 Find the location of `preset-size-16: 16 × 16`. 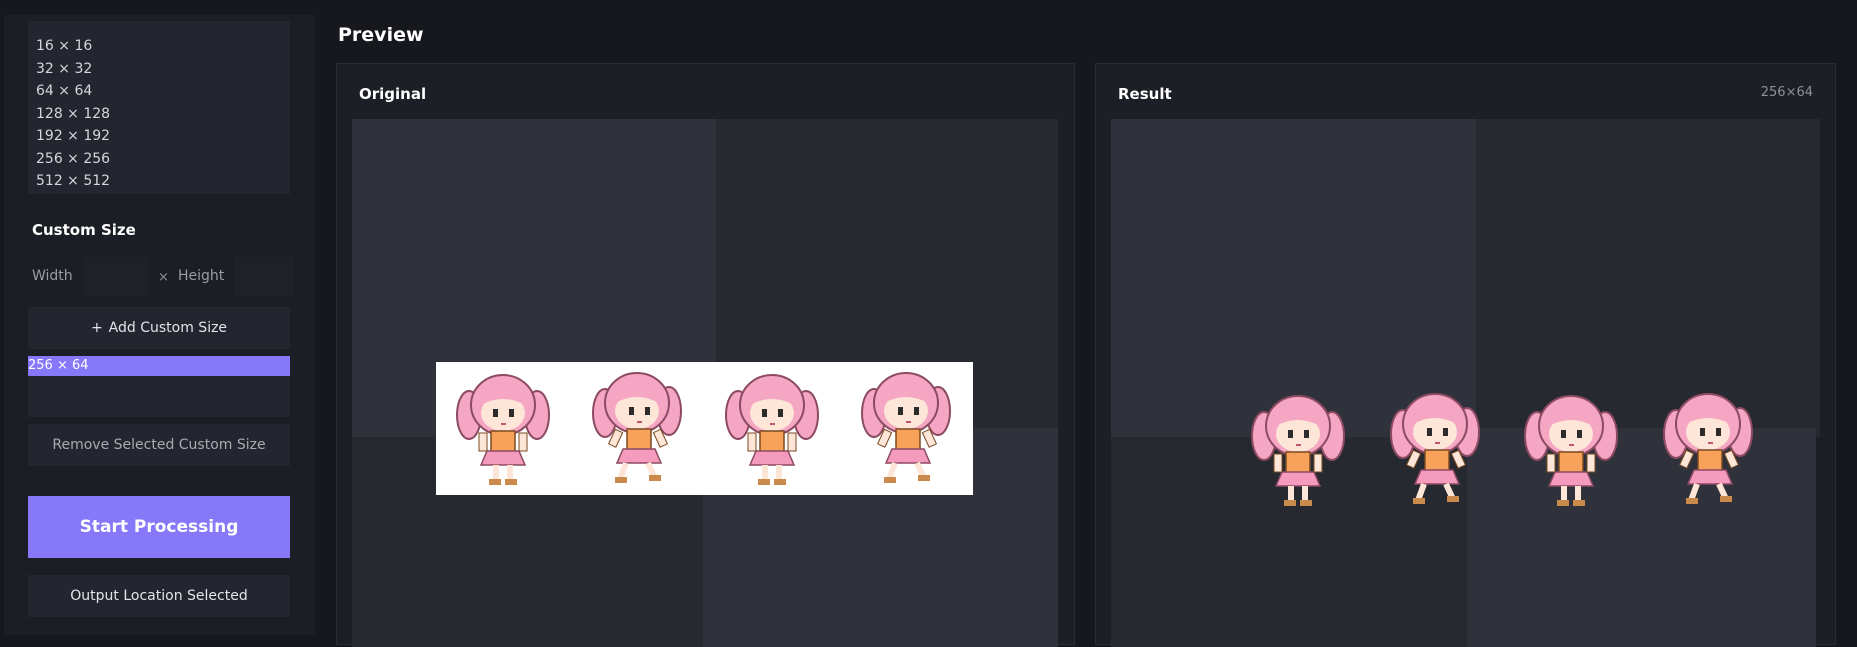

preset-size-16: 16 × 16 is located at coordinates (64, 46).